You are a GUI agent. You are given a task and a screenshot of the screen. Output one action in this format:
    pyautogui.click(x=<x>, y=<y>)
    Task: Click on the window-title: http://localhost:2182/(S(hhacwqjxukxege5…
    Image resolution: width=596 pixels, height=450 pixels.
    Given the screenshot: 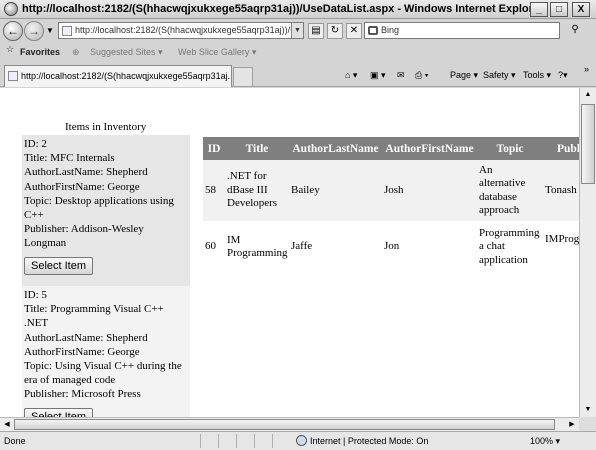 What is the action you would take?
    pyautogui.click(x=276, y=9)
    